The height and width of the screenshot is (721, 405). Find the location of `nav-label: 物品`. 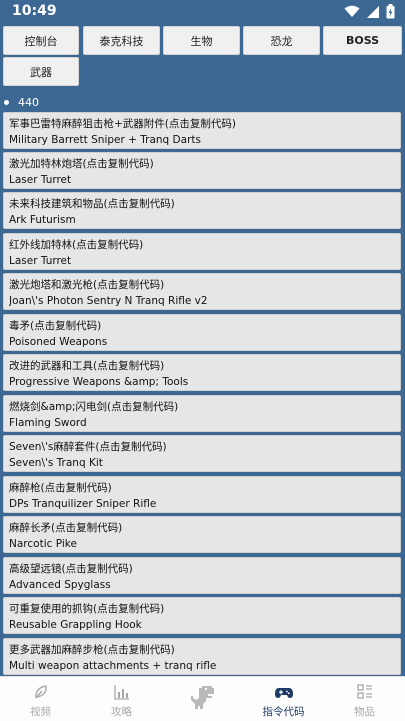

nav-label: 物品 is located at coordinates (364, 712).